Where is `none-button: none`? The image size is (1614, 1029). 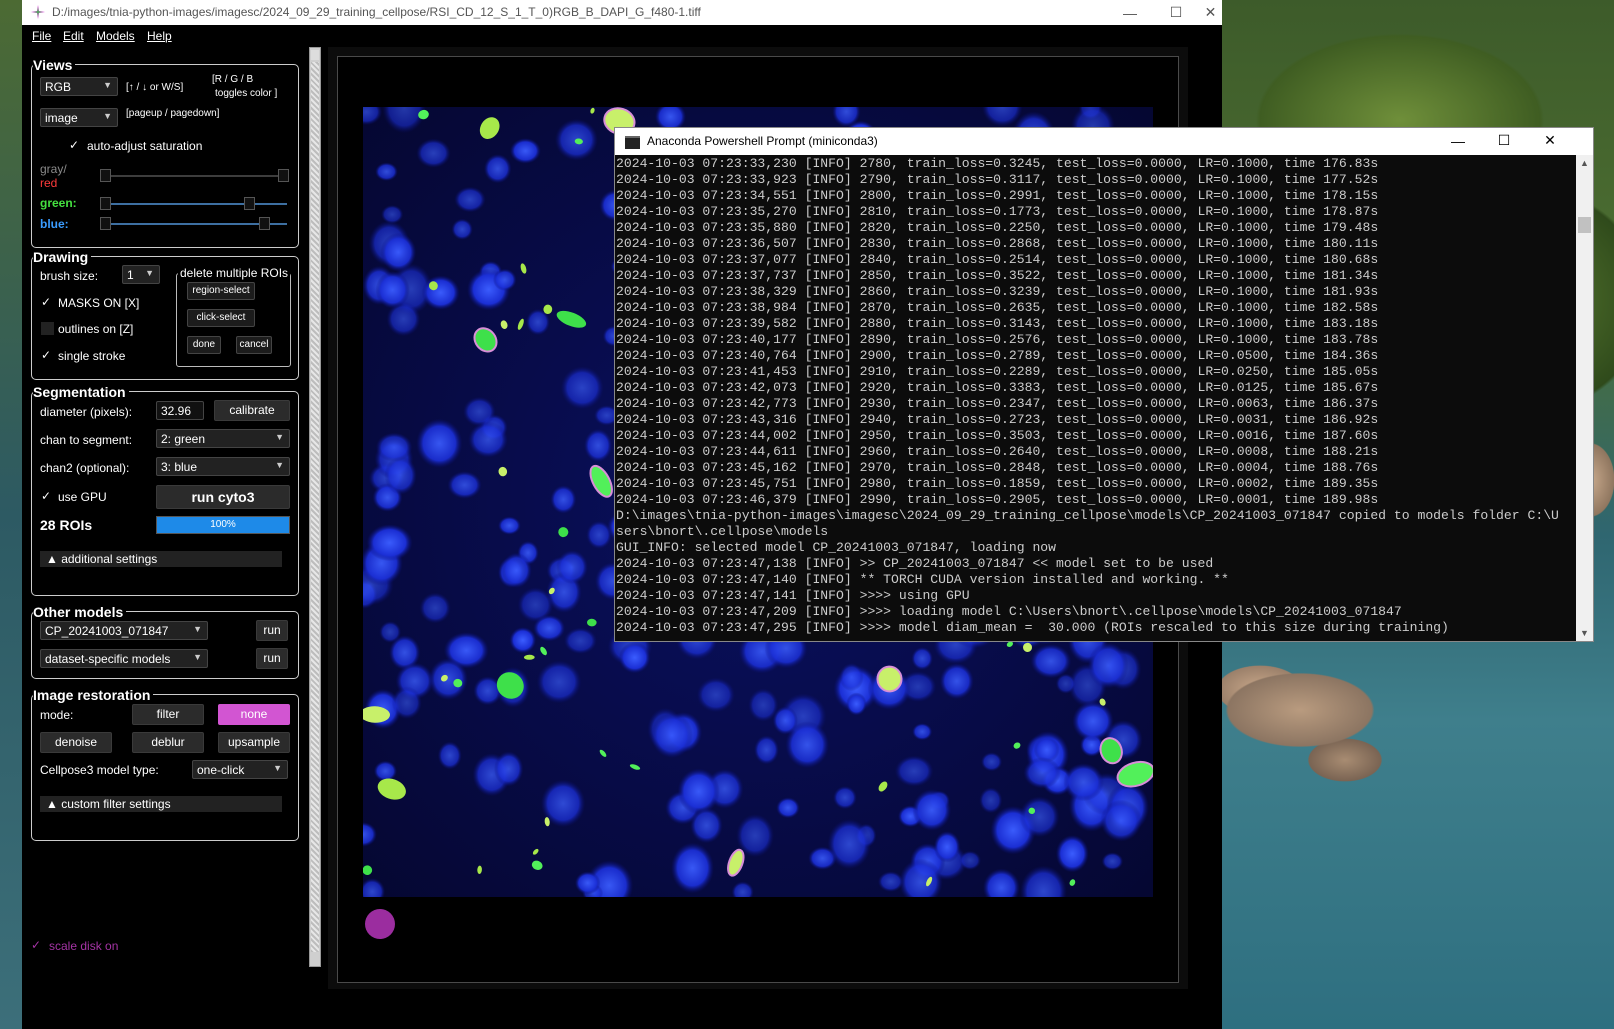
none-button: none is located at coordinates (254, 714).